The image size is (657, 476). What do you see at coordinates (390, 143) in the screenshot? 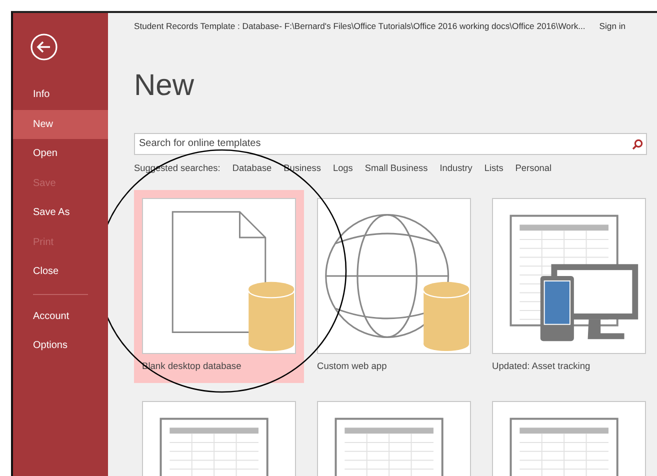
I see `search-field: Search for online templates` at bounding box center [390, 143].